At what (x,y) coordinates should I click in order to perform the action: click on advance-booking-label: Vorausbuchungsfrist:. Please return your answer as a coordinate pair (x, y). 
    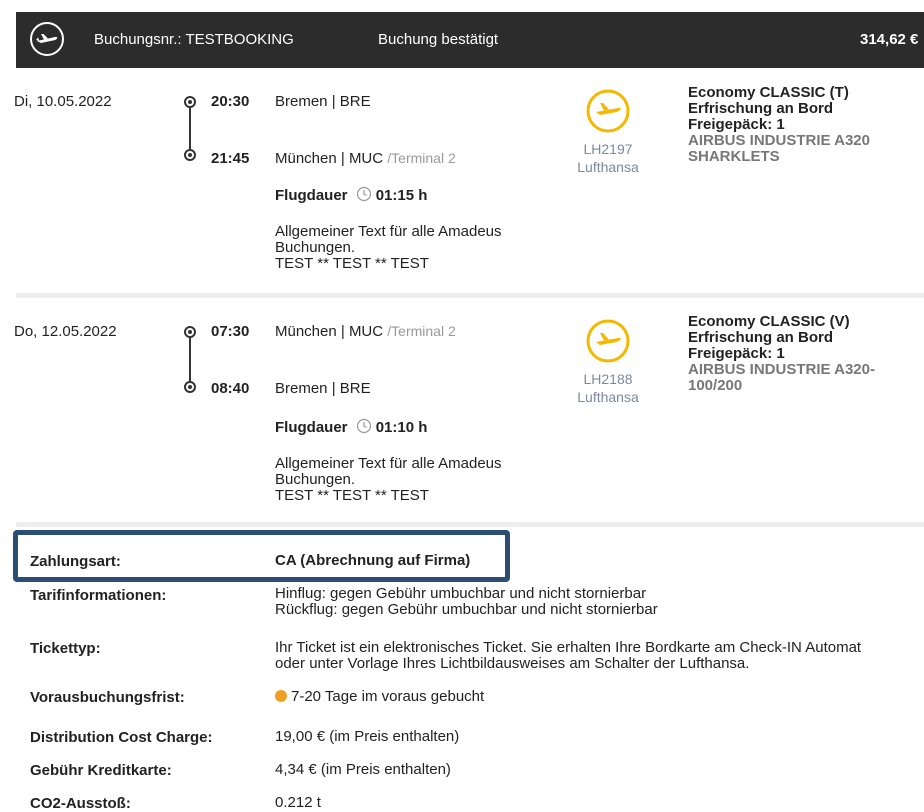
    Looking at the image, I should click on (107, 697).